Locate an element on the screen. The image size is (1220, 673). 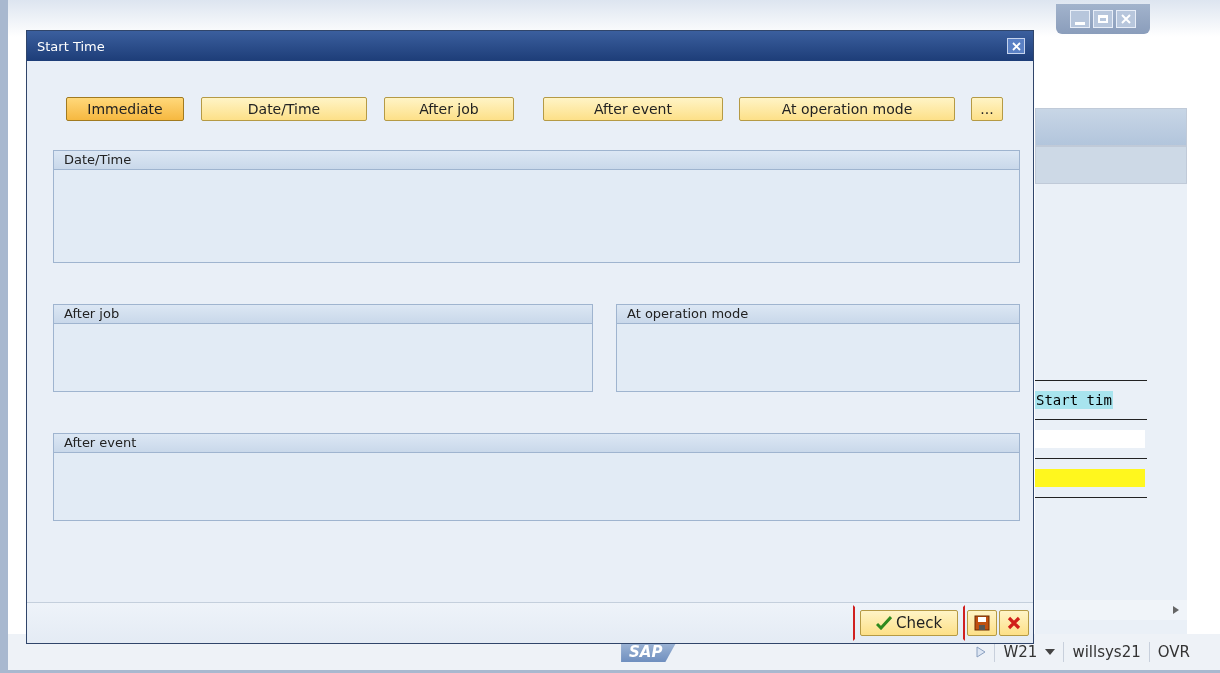
group-title: After job is located at coordinates (323, 314).